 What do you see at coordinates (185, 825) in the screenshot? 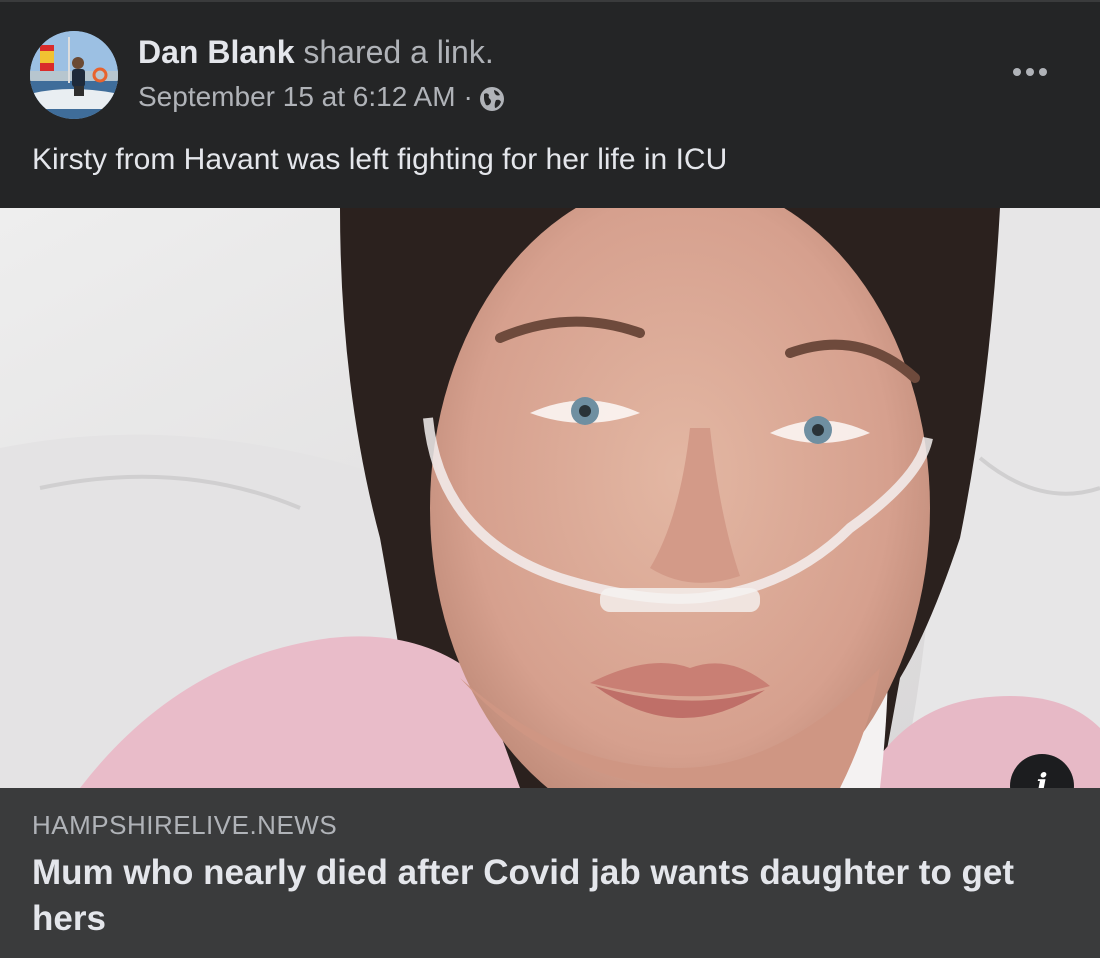
I see `link-domain: HAMPSHIRELIVE.NEWS` at bounding box center [185, 825].